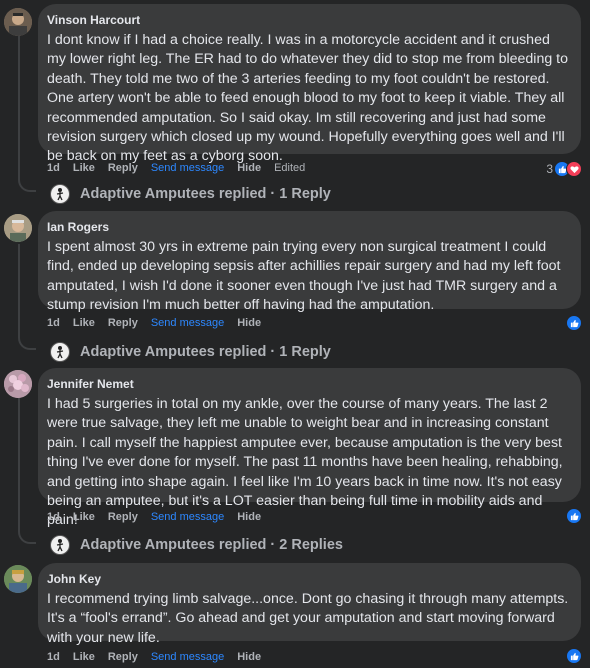  What do you see at coordinates (308, 579) in the screenshot?
I see `comment-author: John Key` at bounding box center [308, 579].